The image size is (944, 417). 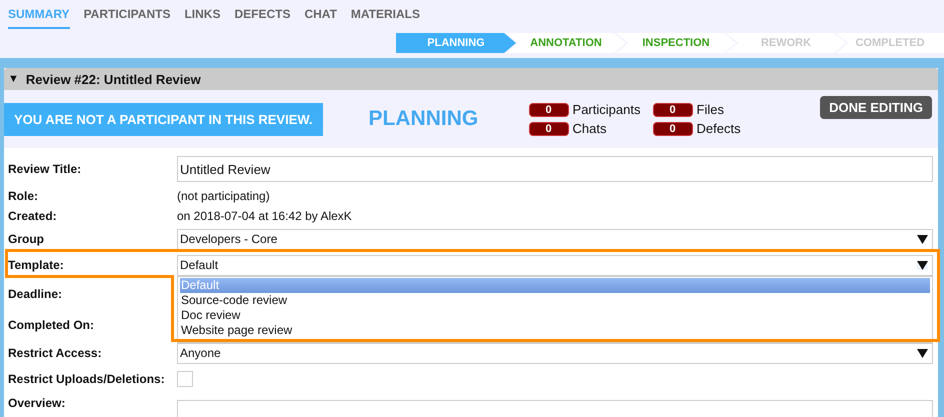 What do you see at coordinates (51, 325) in the screenshot?
I see `field-label: Completed On:` at bounding box center [51, 325].